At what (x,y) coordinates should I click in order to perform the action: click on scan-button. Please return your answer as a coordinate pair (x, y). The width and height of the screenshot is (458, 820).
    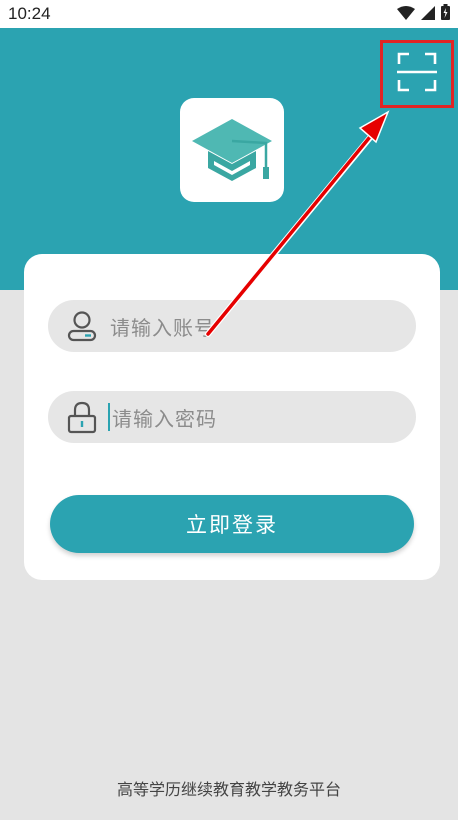
    Looking at the image, I should click on (417, 74).